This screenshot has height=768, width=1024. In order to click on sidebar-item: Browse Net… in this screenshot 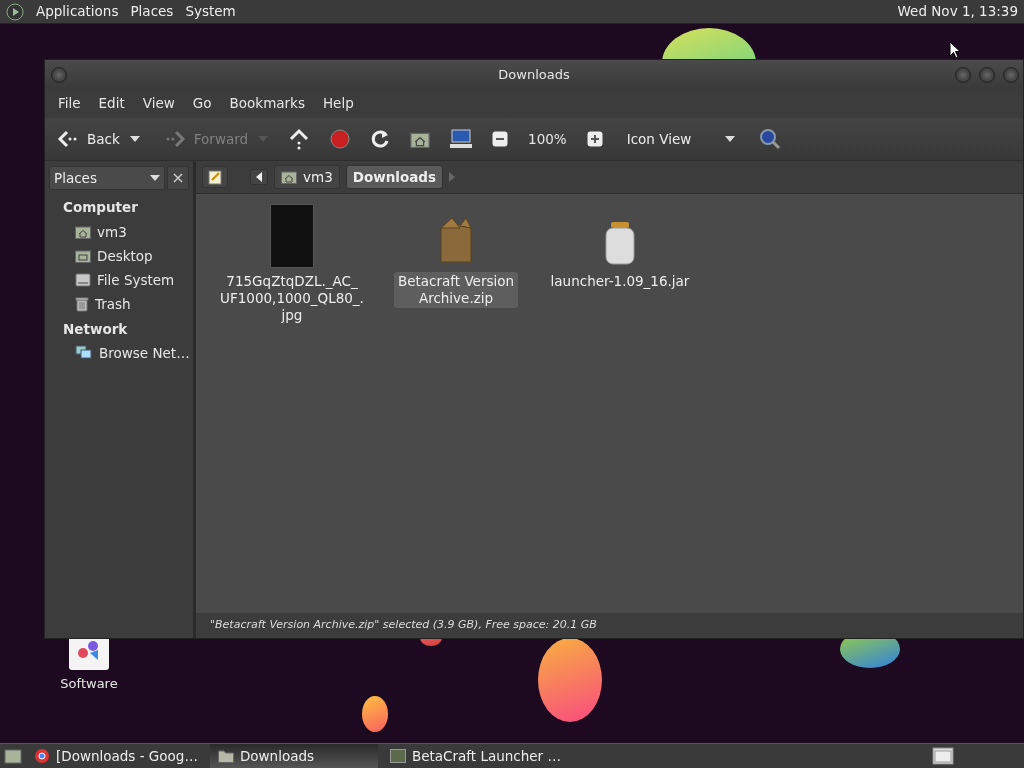, I will do `click(119, 352)`.